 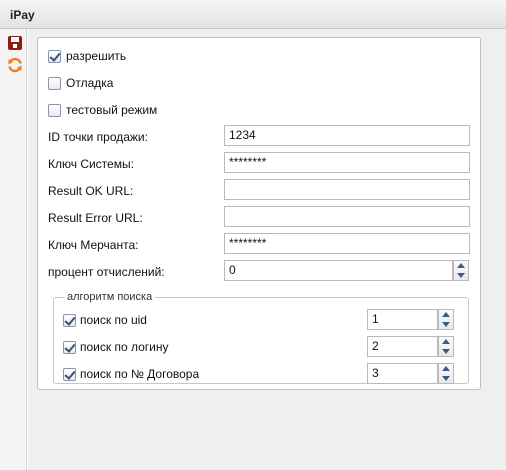 I want to click on search-by-uid-up-button, so click(x=446, y=314).